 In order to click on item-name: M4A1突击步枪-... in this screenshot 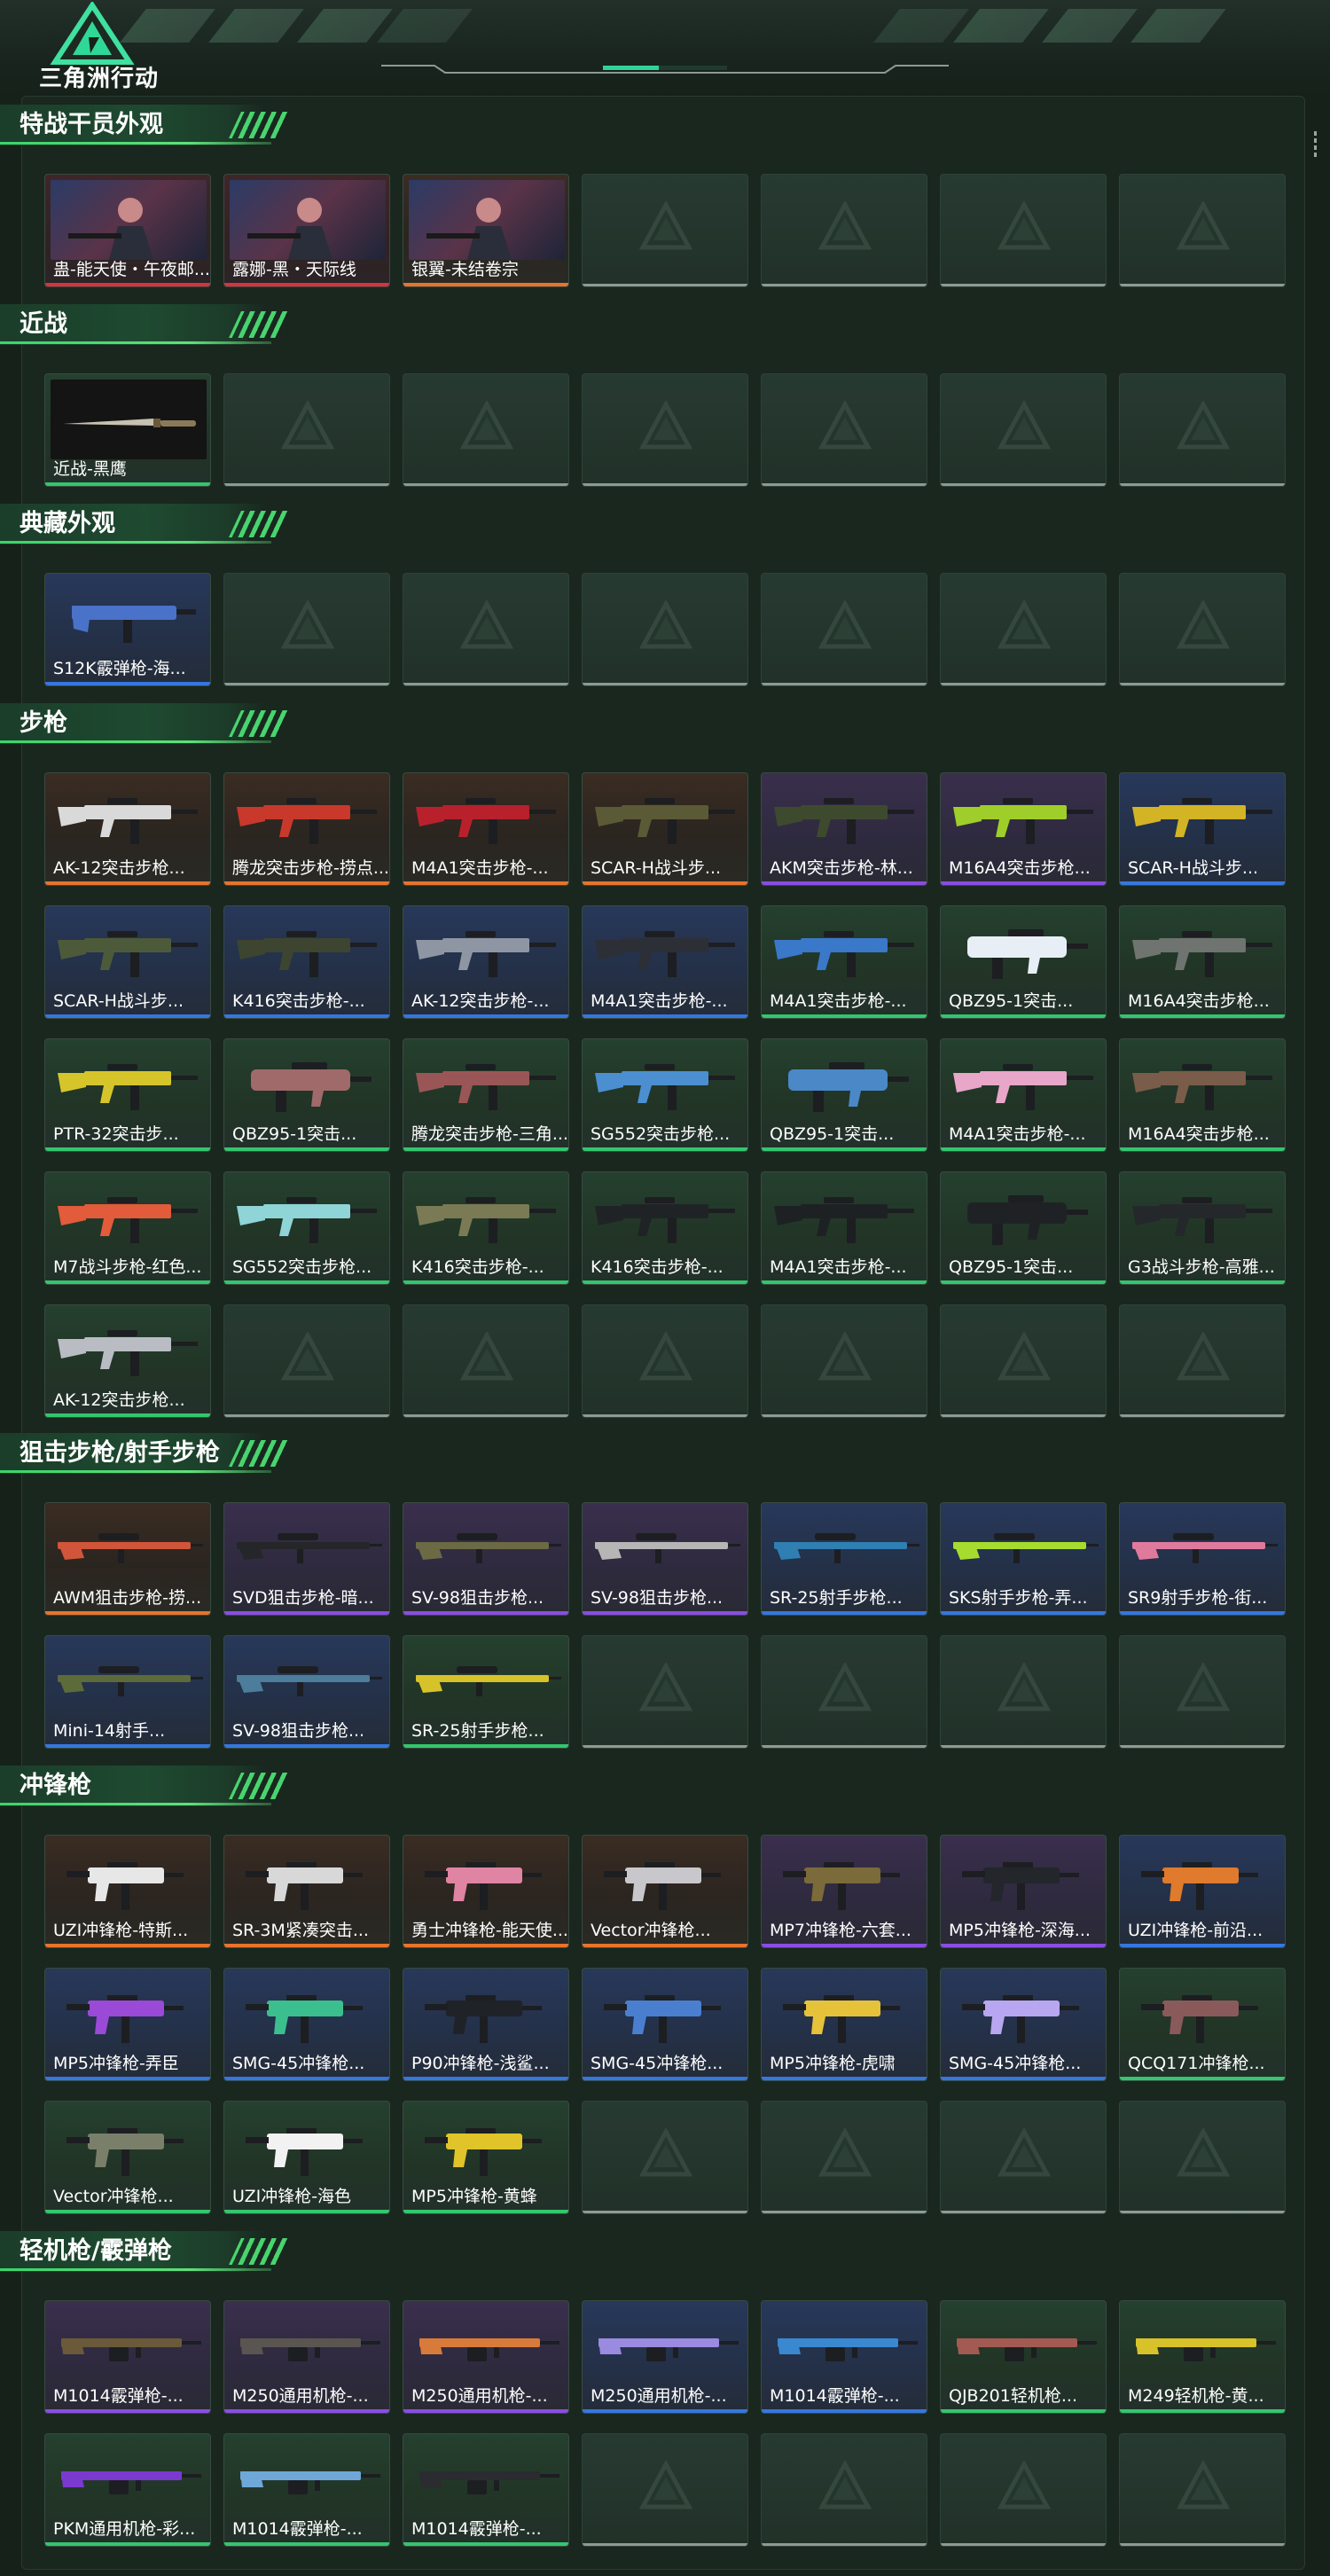, I will do `click(1018, 1134)`.